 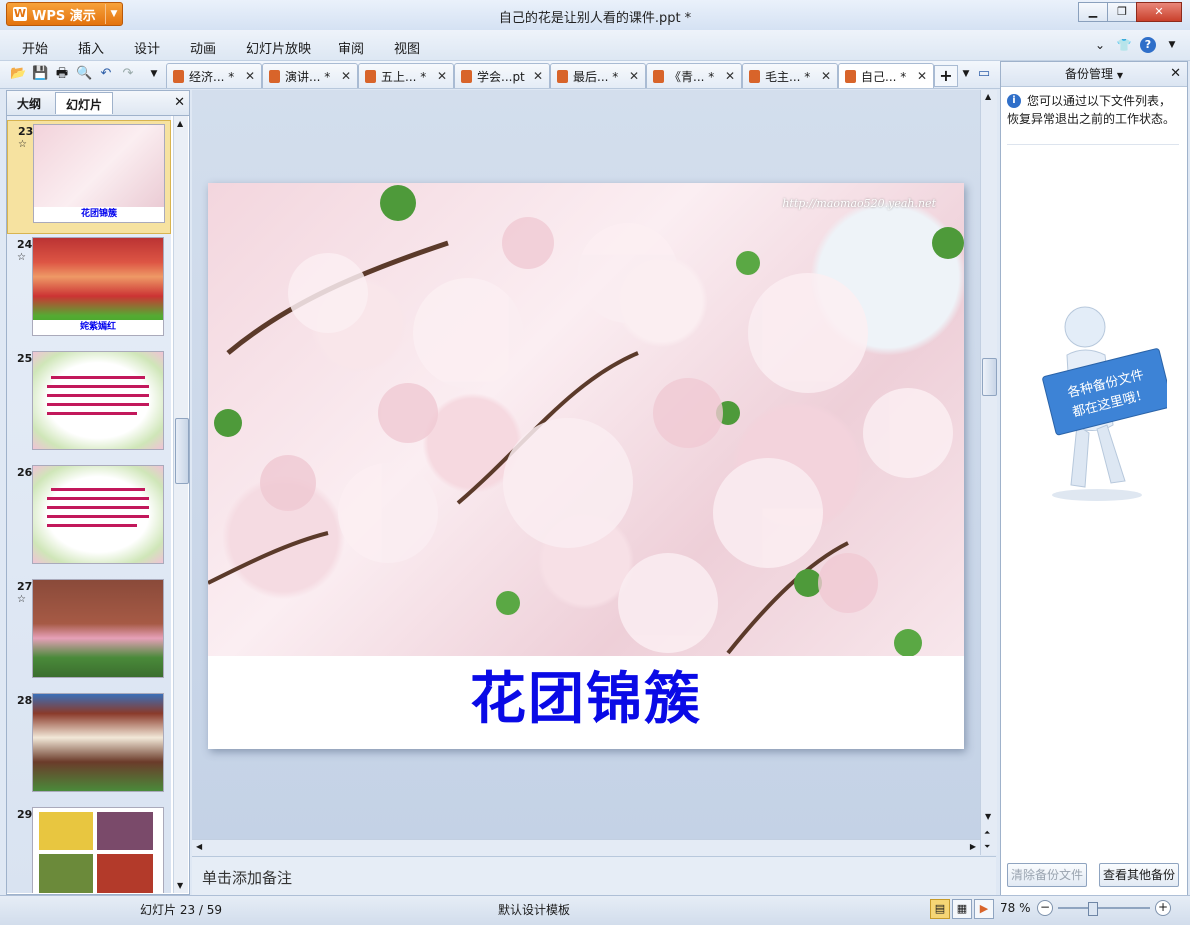 I want to click on slide-title: 花团锦簇, so click(x=586, y=702).